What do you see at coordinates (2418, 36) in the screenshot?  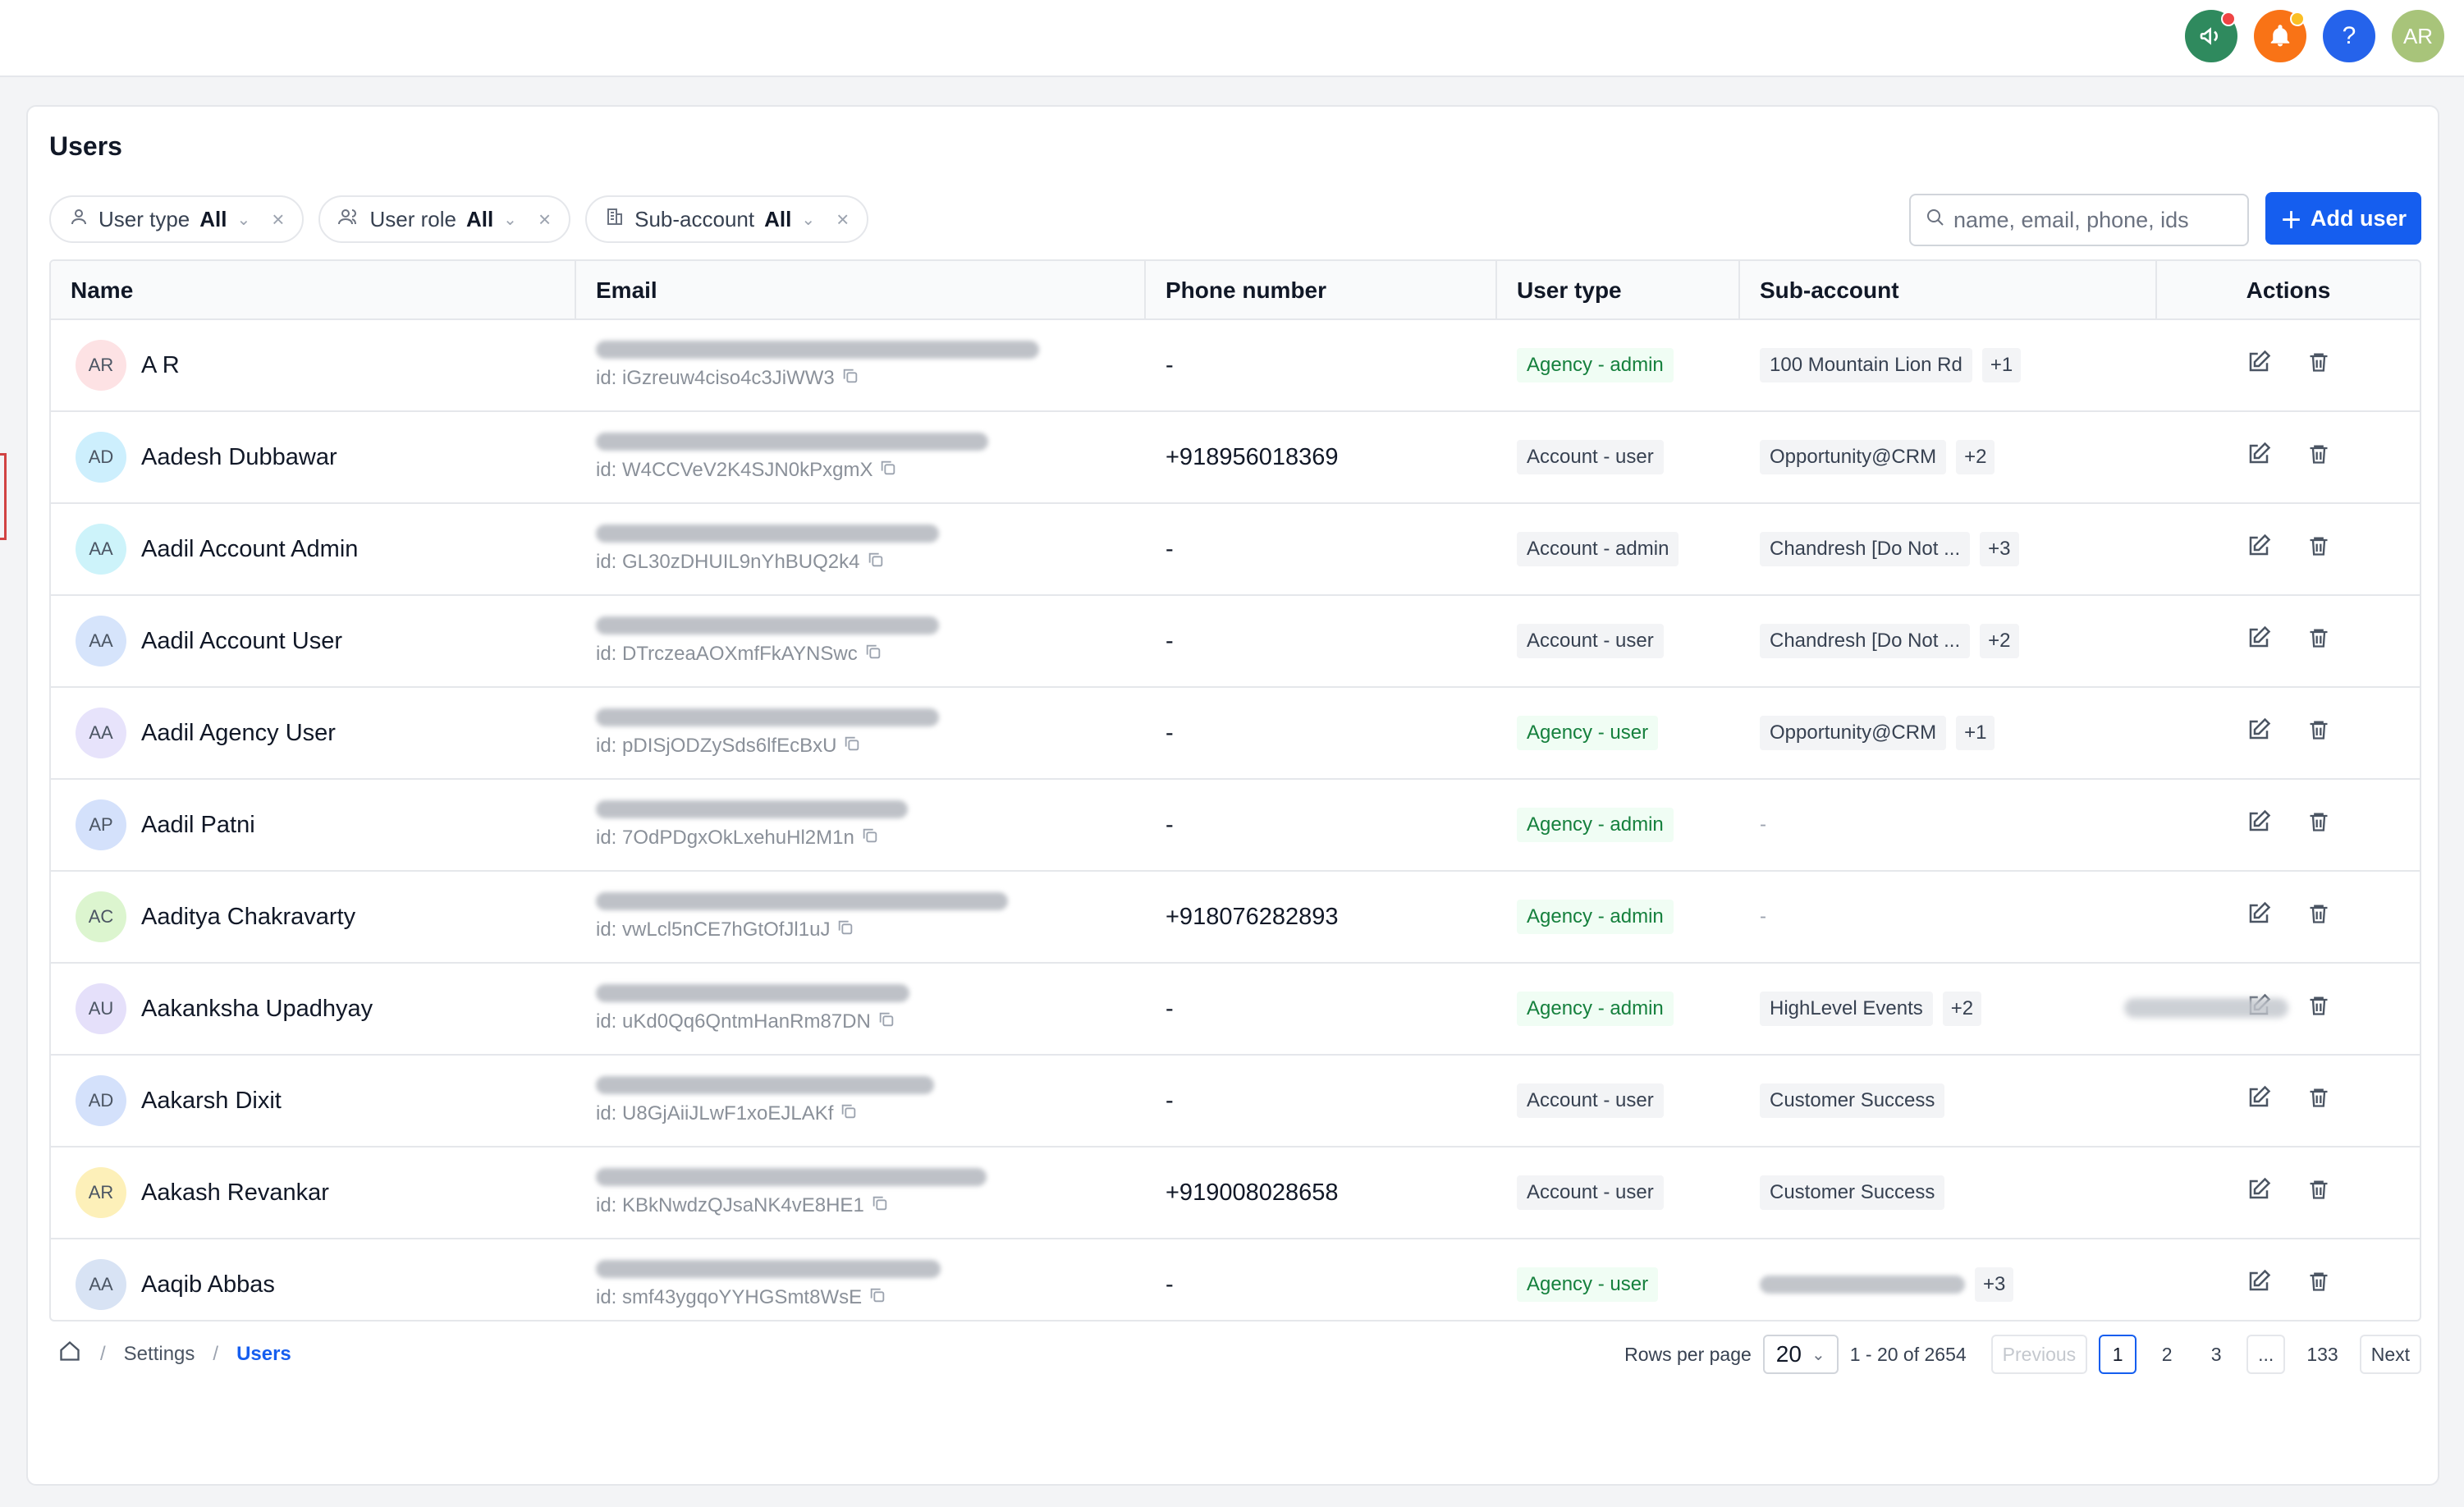 I see `user-avatar: AR` at bounding box center [2418, 36].